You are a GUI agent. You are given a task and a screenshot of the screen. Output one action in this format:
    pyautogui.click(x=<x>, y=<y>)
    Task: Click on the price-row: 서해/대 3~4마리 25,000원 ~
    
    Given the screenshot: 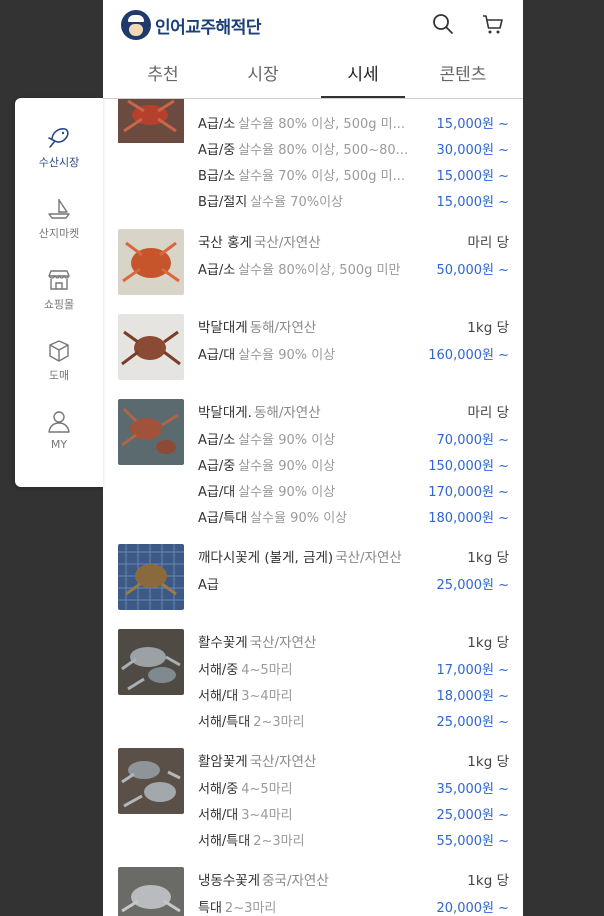 What is the action you would take?
    pyautogui.click(x=353, y=815)
    